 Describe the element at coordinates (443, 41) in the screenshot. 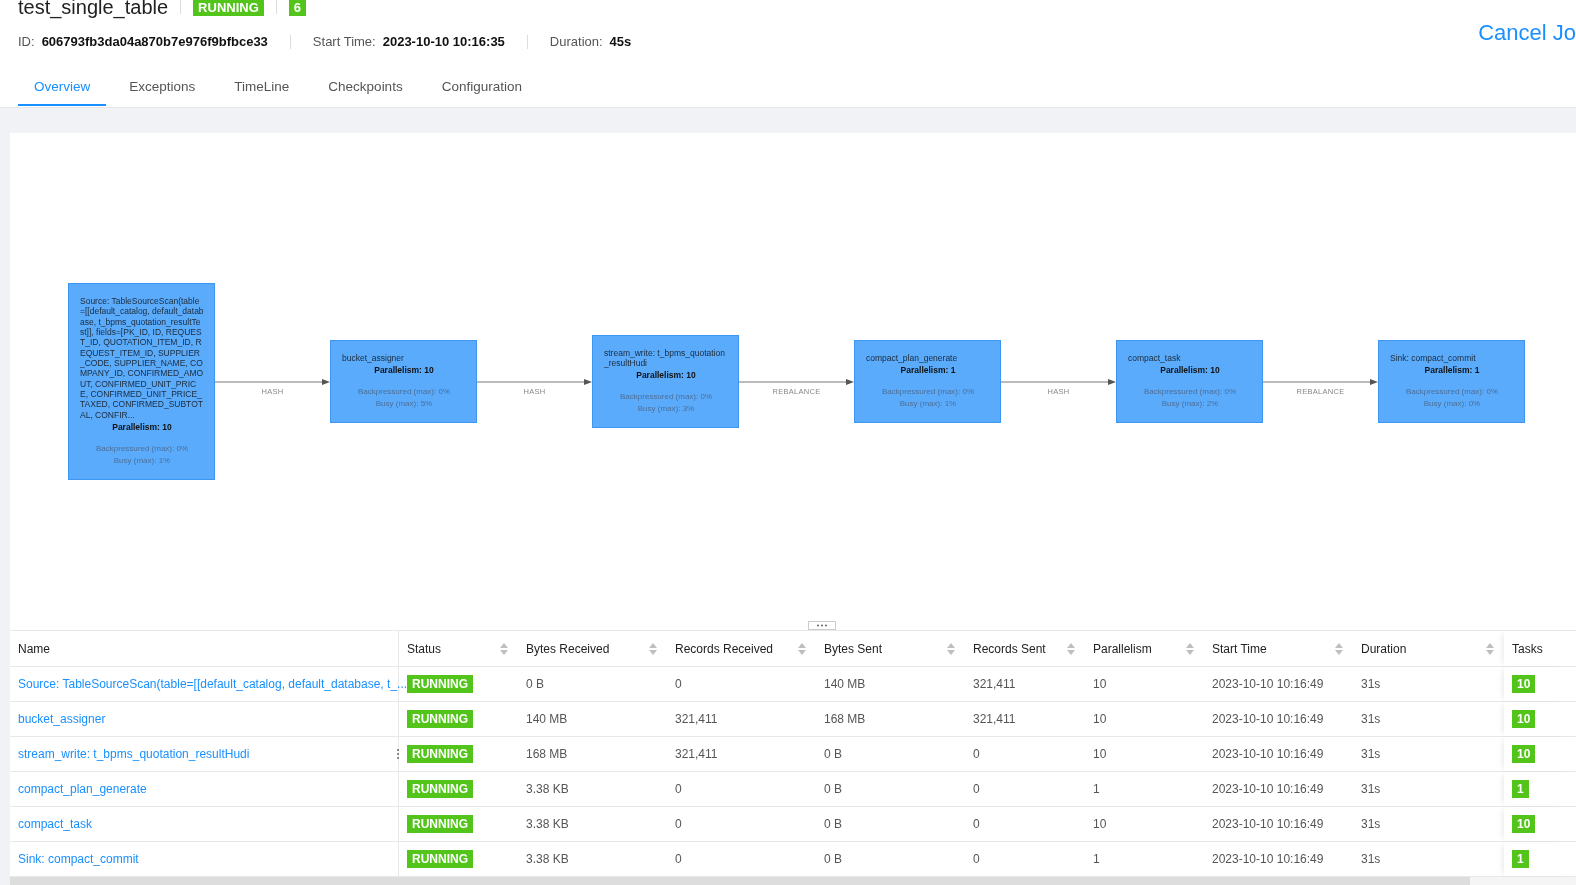

I see `start-time: 2023-10-10 10:16:35` at that location.